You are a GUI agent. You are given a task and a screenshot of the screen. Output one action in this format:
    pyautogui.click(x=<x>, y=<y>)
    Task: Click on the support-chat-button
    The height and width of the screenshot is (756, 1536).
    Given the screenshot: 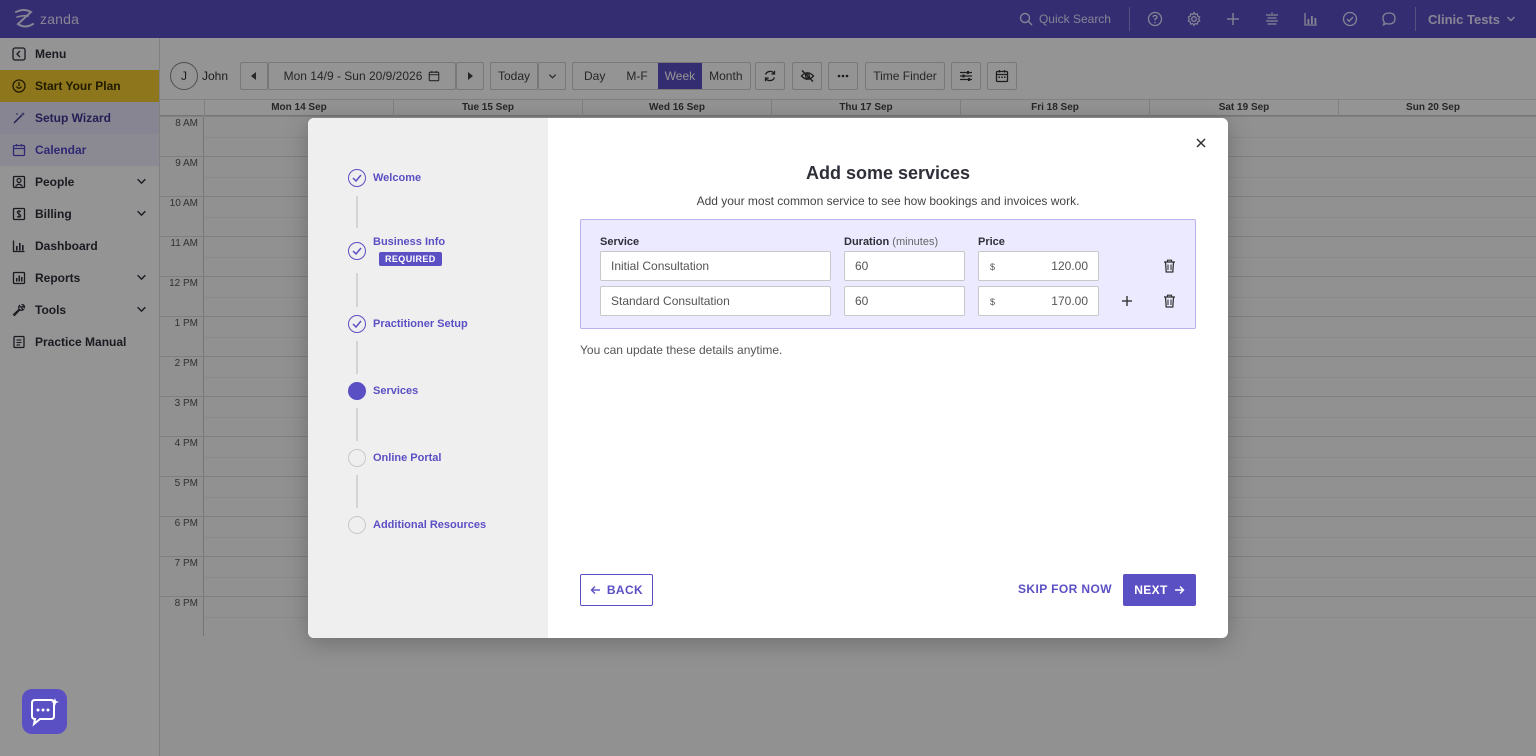 What is the action you would take?
    pyautogui.click(x=44, y=711)
    